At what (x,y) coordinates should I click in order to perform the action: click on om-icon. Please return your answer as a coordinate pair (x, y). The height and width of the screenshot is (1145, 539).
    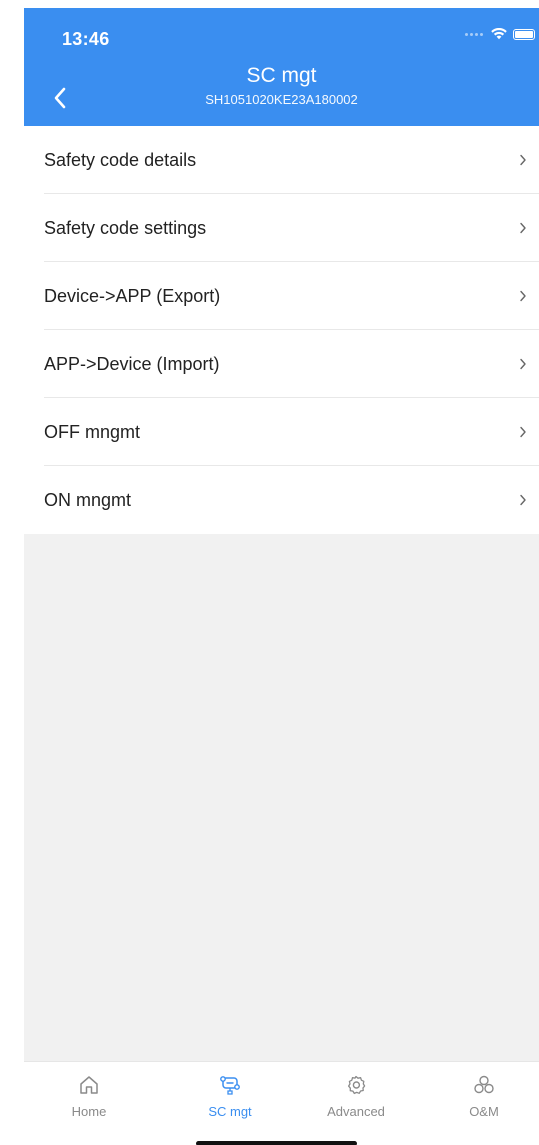
    Looking at the image, I should click on (484, 1084).